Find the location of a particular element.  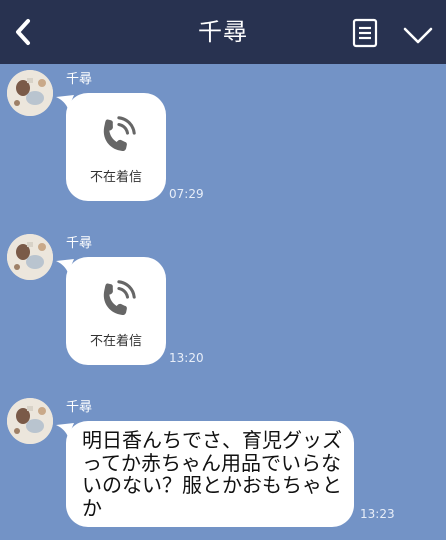

memo-list-icon is located at coordinates (365, 33).